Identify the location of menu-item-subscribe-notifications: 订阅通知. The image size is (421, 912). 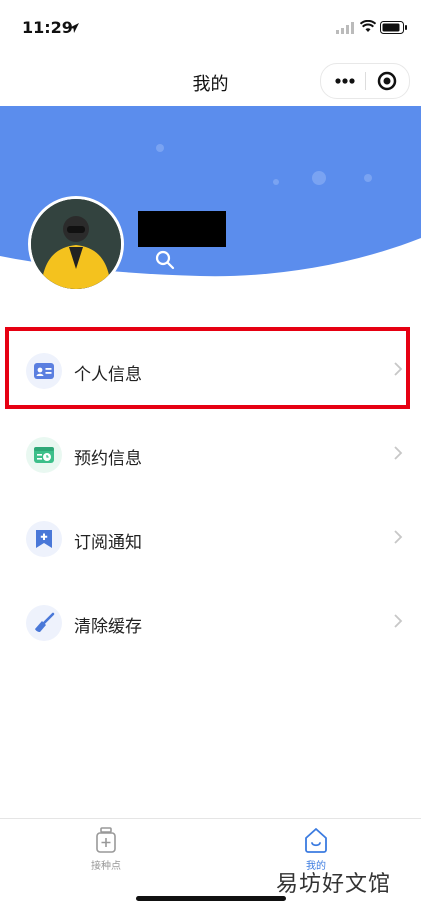
(210, 538).